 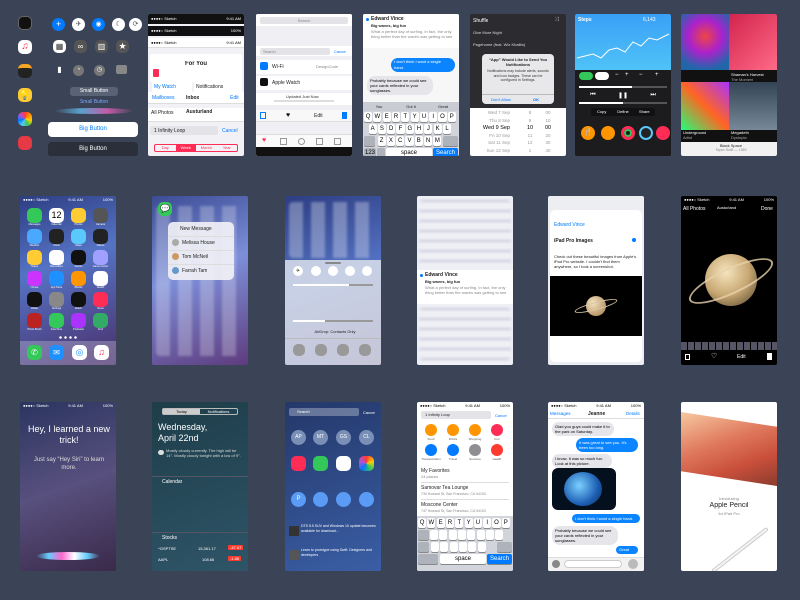 I want to click on dnd-toggle-icon, so click(x=350, y=271).